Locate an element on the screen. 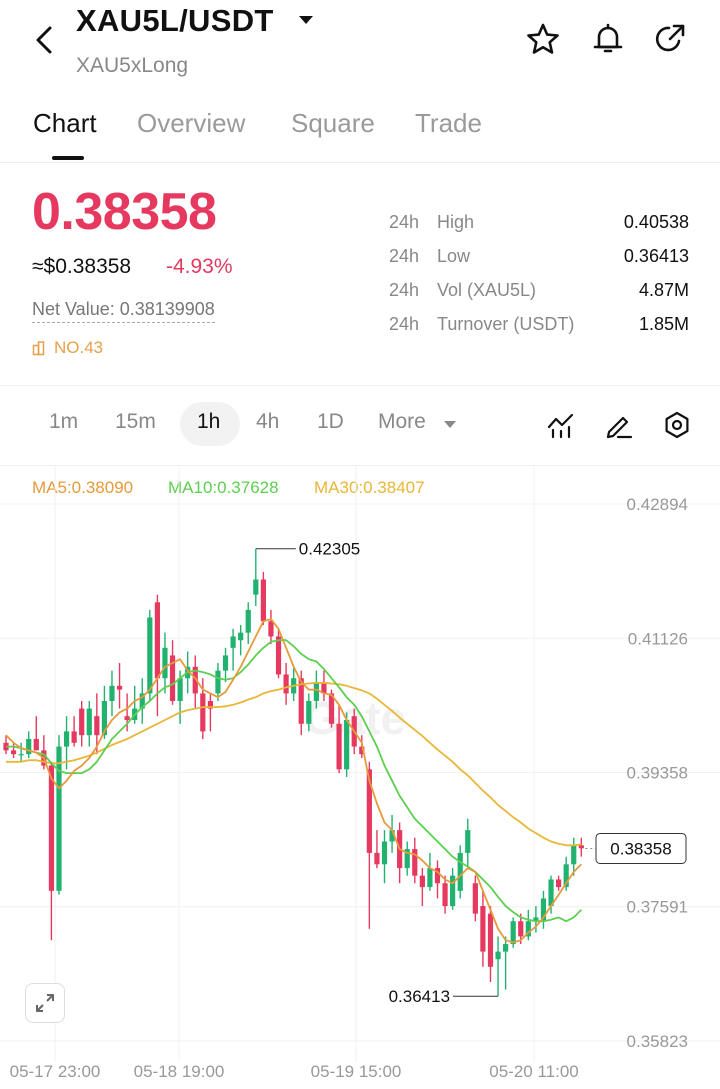 The height and width of the screenshot is (1089, 720). x-tick-label: 05-19 15:00 is located at coordinates (356, 1071).